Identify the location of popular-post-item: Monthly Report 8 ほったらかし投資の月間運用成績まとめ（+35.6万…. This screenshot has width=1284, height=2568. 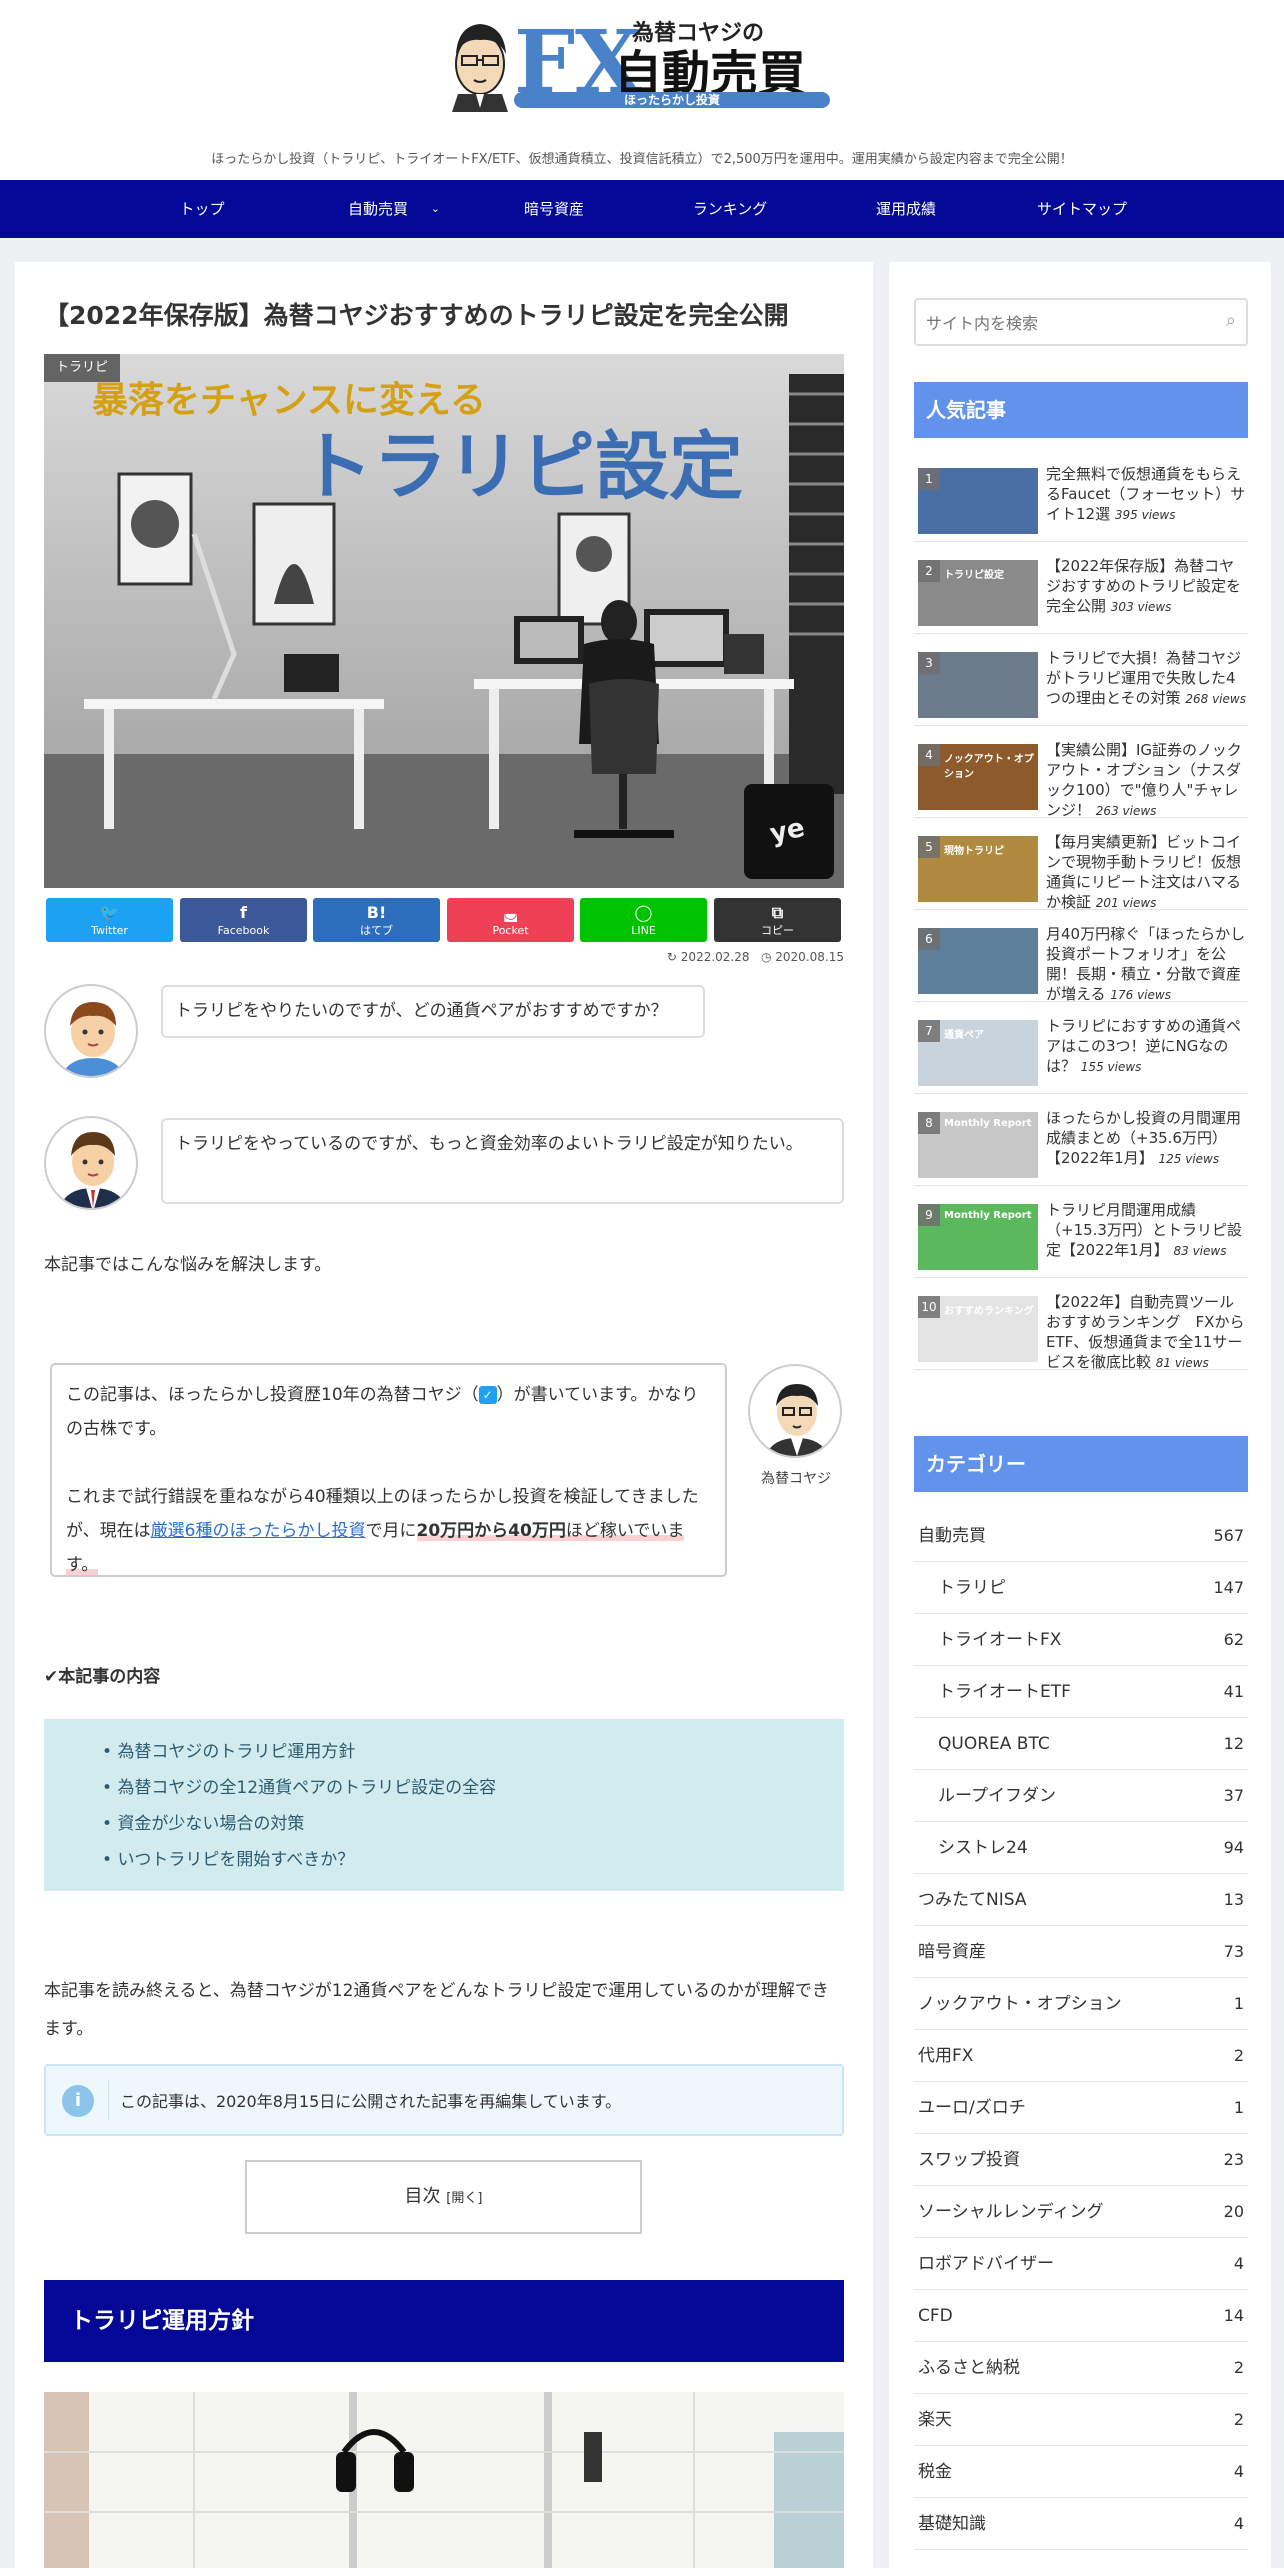
(1081, 1146).